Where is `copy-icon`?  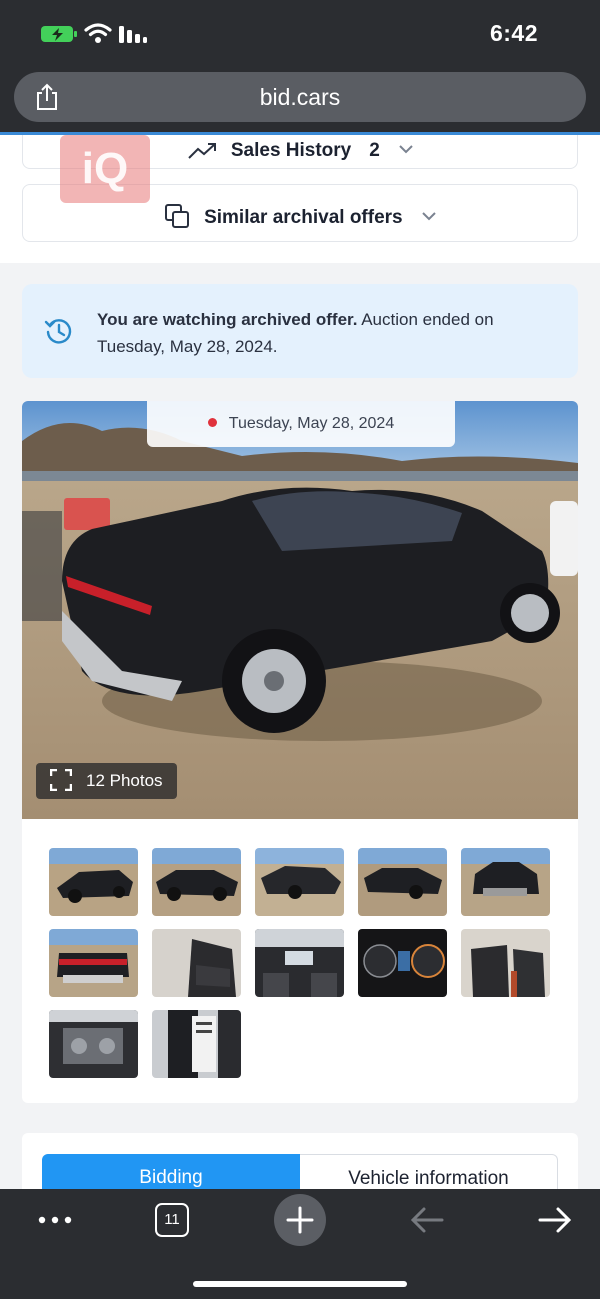 copy-icon is located at coordinates (177, 216).